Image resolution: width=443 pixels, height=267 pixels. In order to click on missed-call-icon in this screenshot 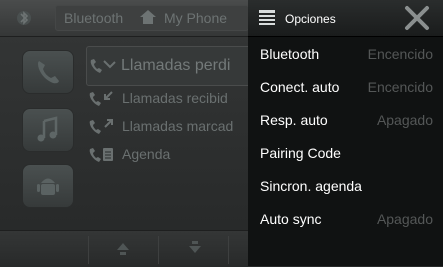, I will do `click(103, 66)`.